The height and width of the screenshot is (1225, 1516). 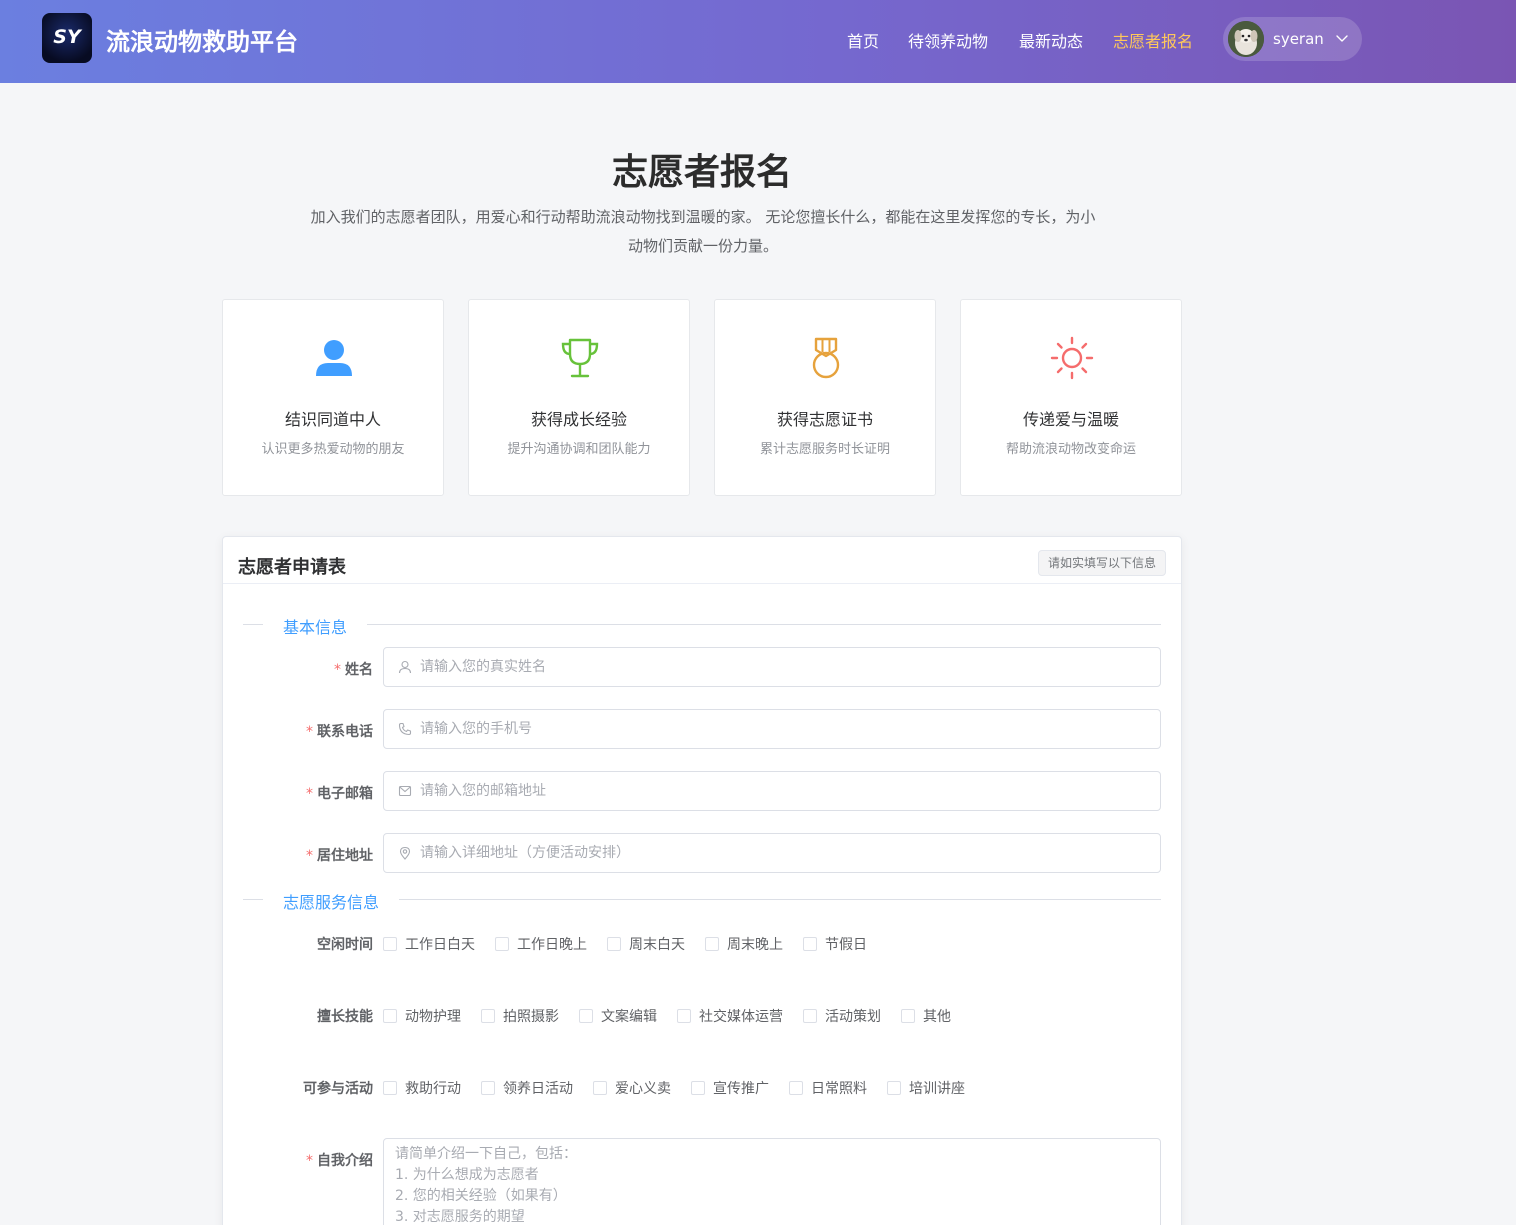 I want to click on form-hint-tag: 请如实填写以下信息, so click(x=1102, y=563).